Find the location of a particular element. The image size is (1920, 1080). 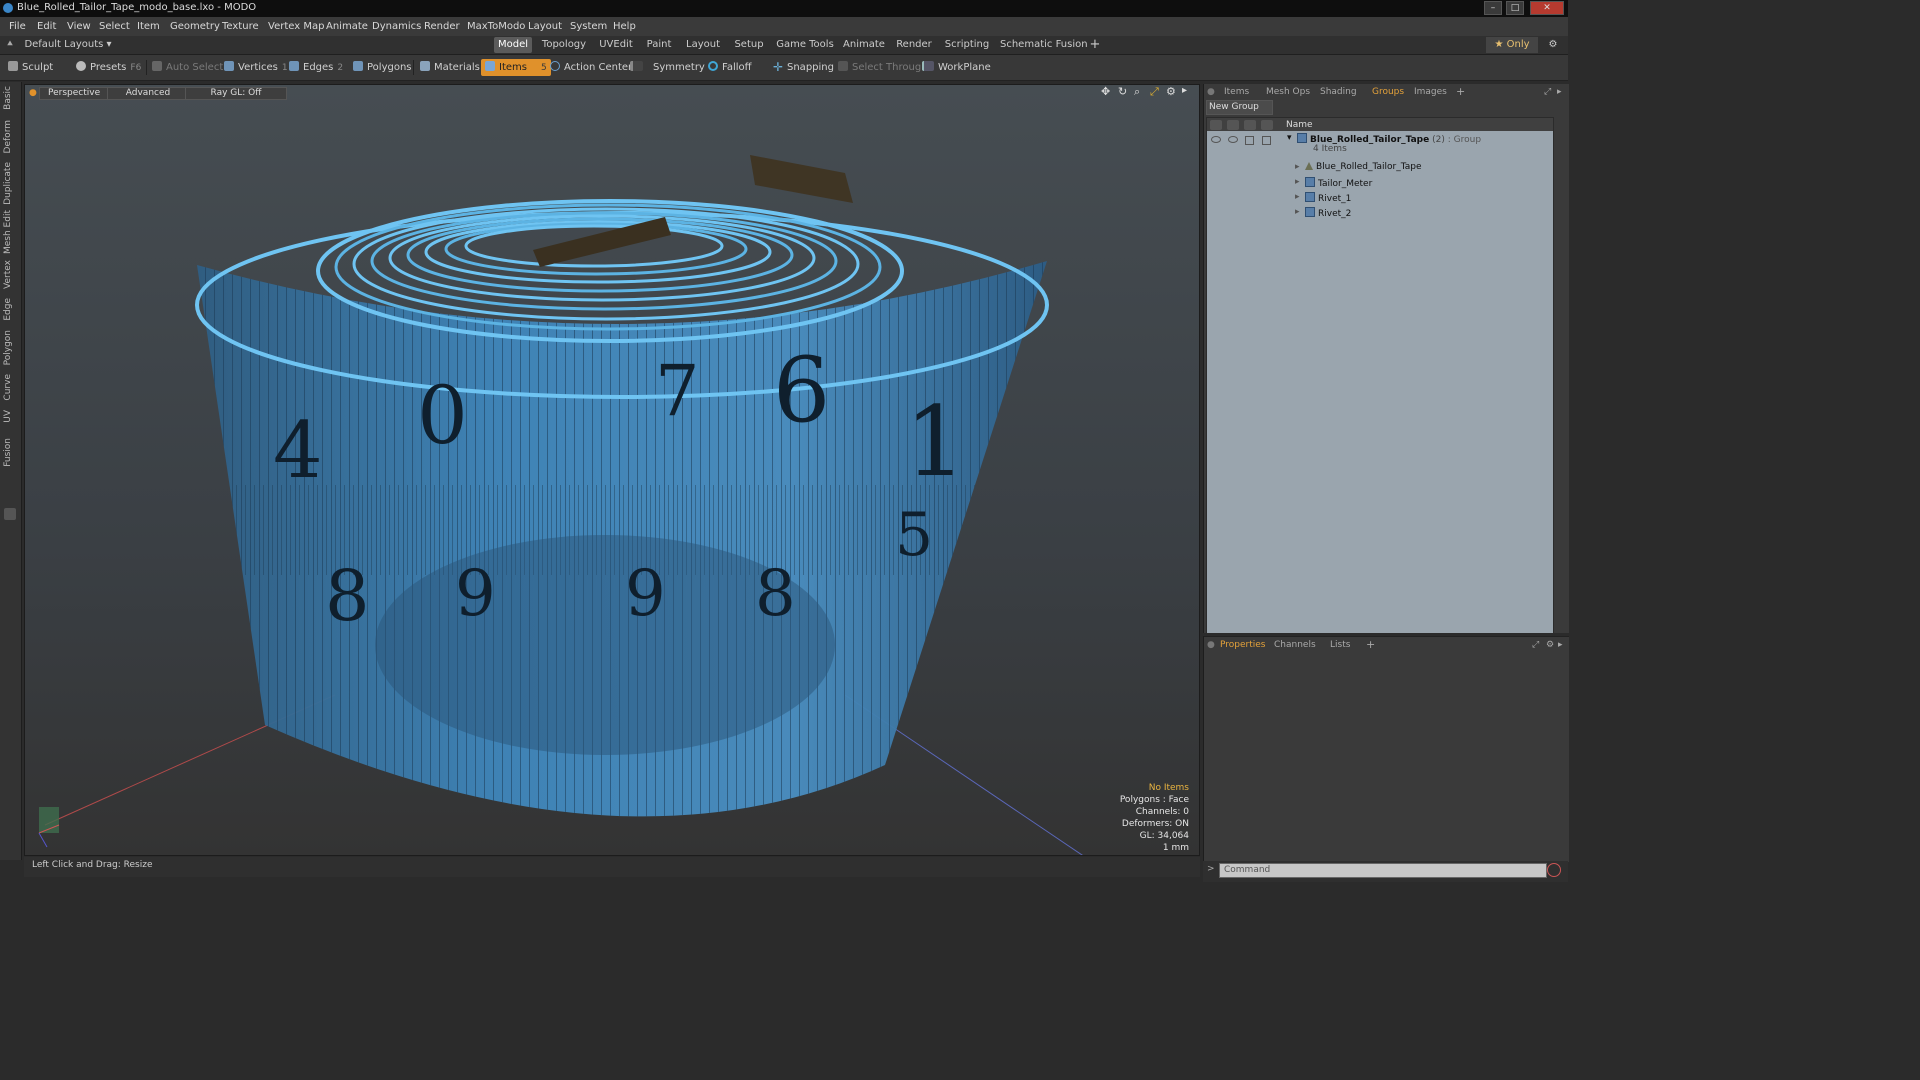

name-column-header: Name is located at coordinates (1299, 125).